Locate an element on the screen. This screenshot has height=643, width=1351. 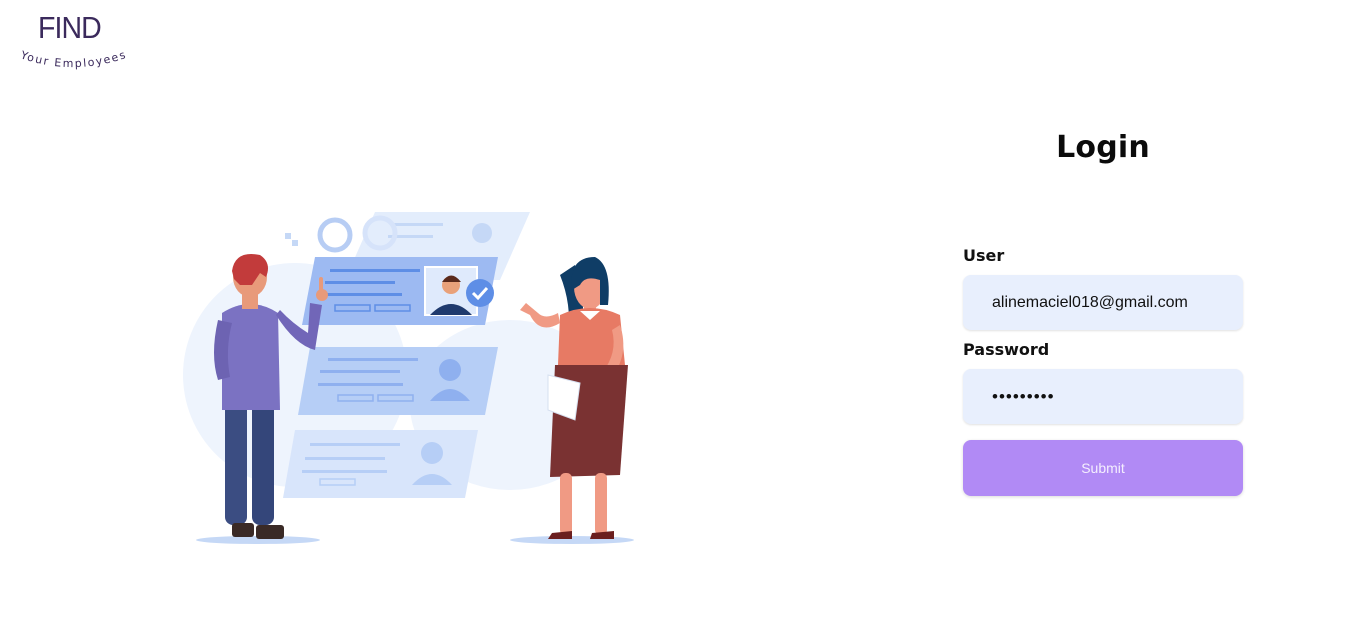
password-label: Password is located at coordinates (1006, 349).